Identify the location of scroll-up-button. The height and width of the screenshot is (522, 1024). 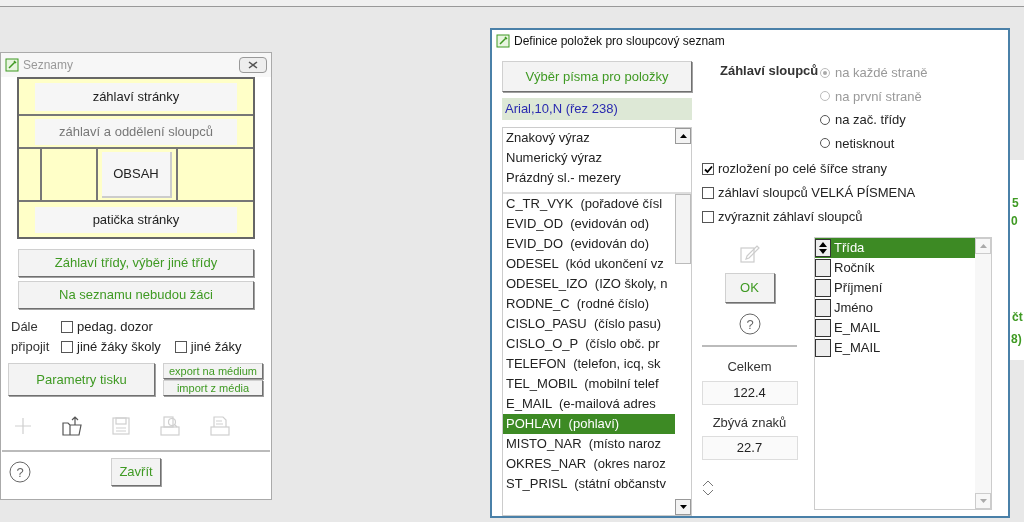
(683, 136).